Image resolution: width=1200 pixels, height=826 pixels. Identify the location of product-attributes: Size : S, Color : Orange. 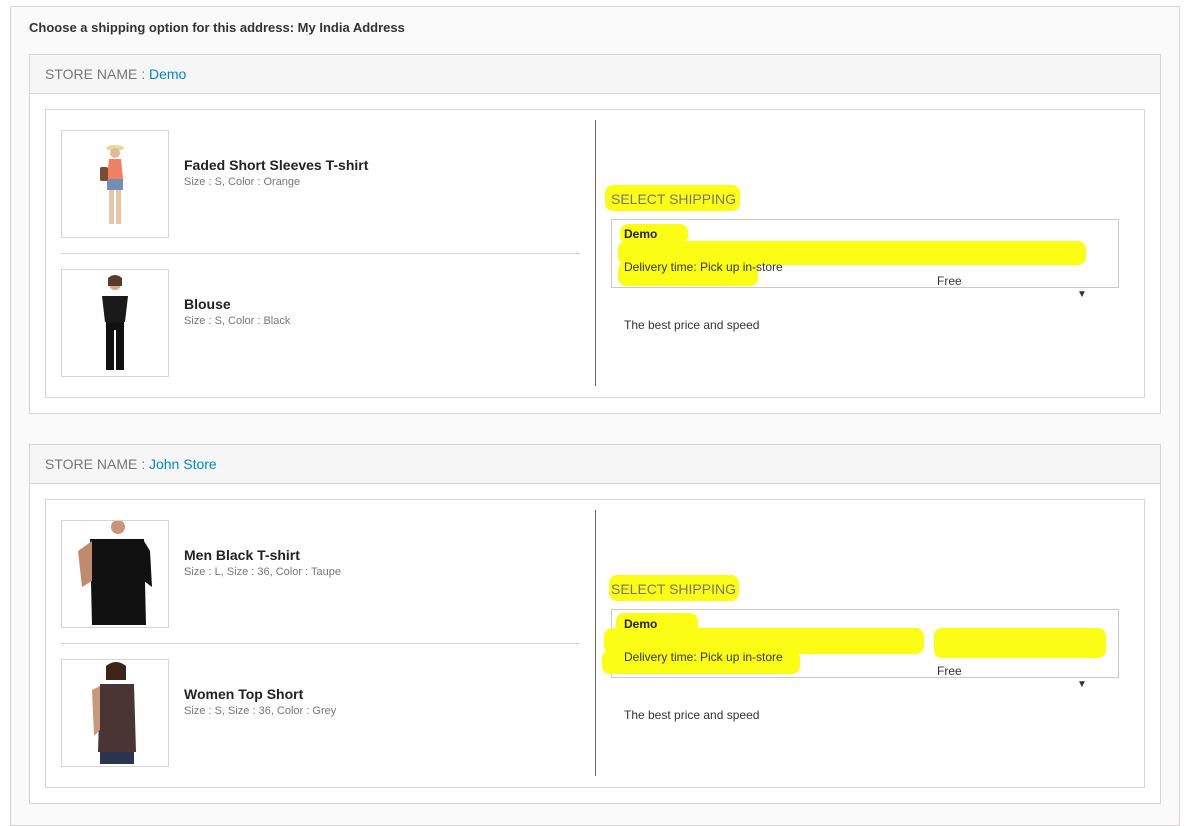
(242, 182).